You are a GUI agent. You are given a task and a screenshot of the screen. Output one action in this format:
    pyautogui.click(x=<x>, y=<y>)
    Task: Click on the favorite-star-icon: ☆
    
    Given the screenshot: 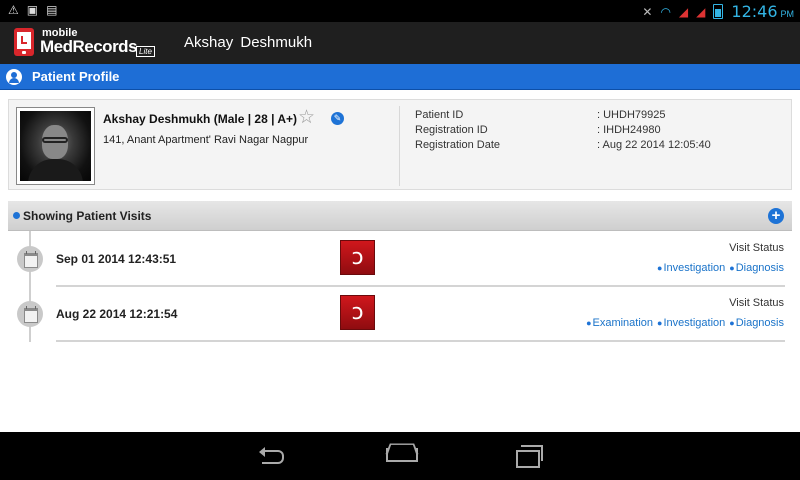 What is the action you would take?
    pyautogui.click(x=306, y=118)
    